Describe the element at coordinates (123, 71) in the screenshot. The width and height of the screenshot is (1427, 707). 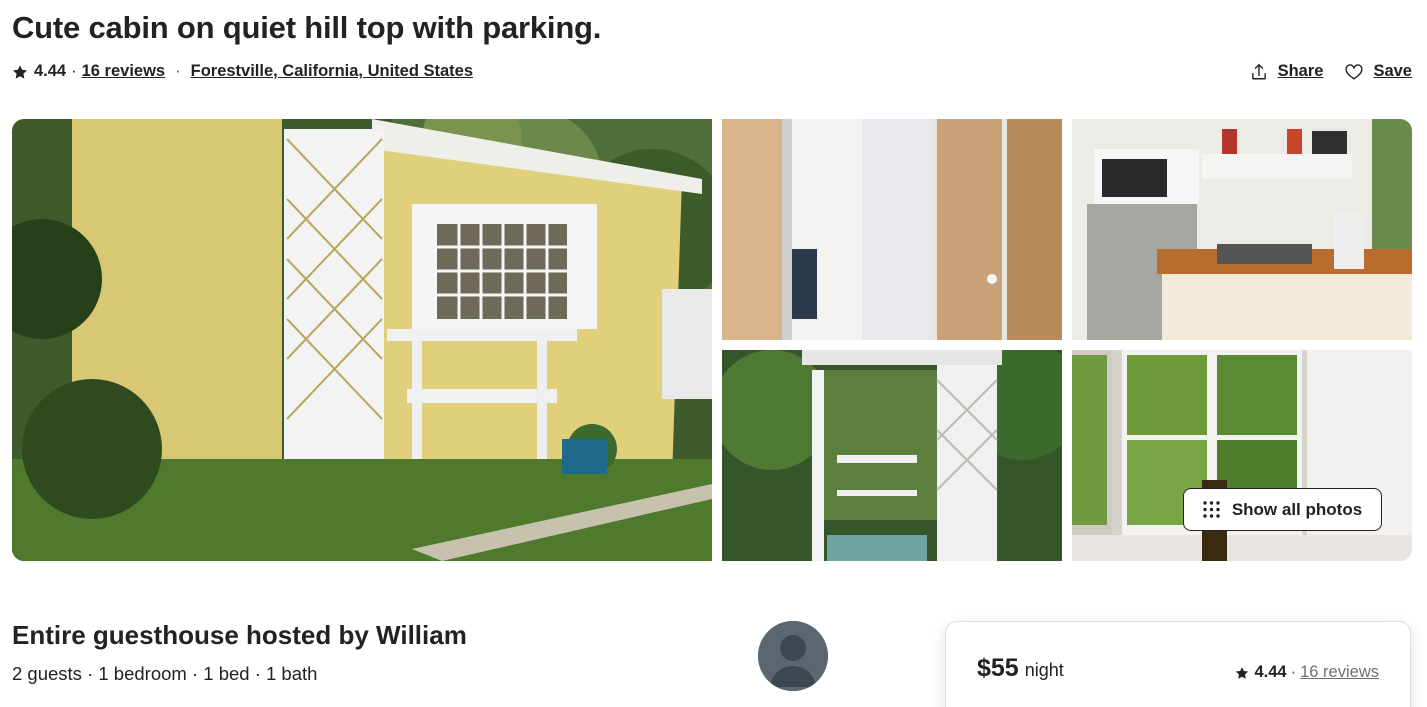
I see `reviews-link: 16 reviews` at that location.